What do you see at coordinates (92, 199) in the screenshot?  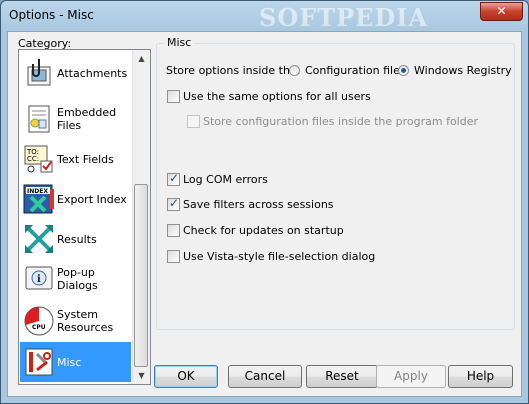 I see `category-item-label: Export Index` at bounding box center [92, 199].